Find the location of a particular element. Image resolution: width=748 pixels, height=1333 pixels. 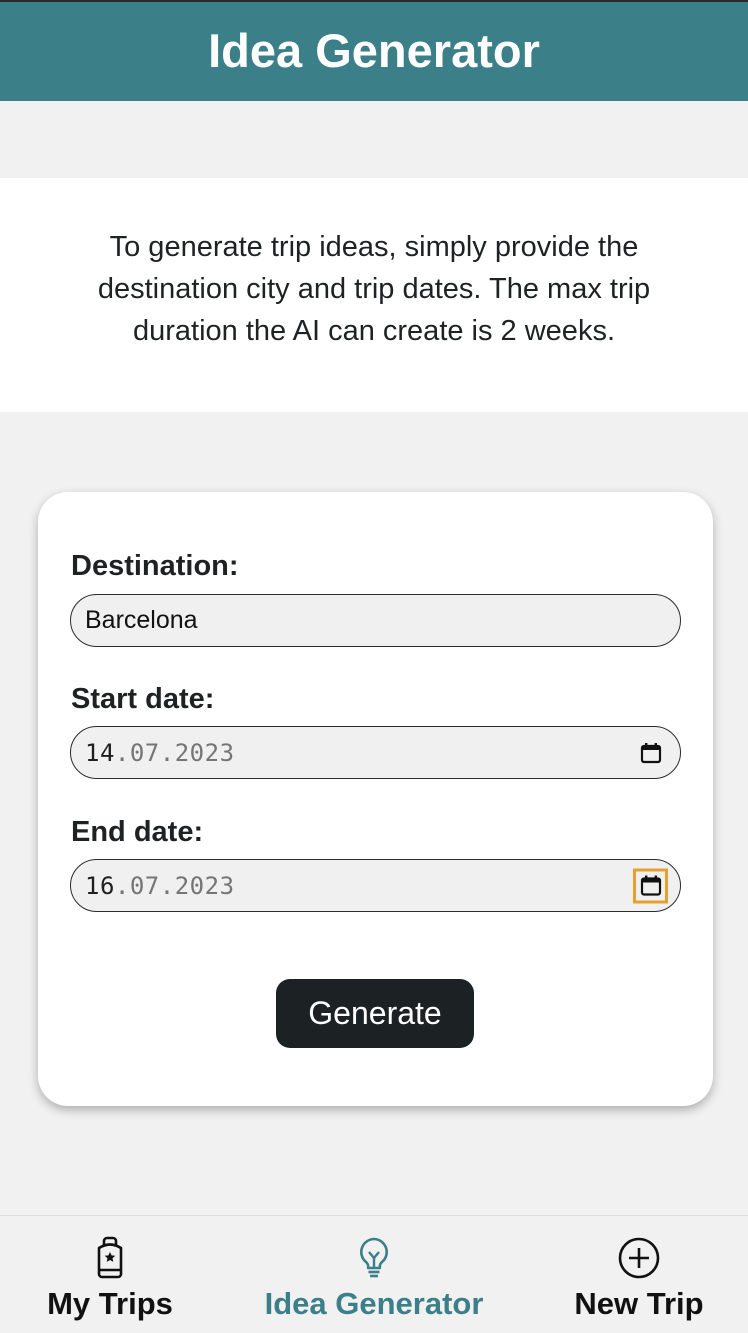

end-date-month: 07 is located at coordinates (145, 886).